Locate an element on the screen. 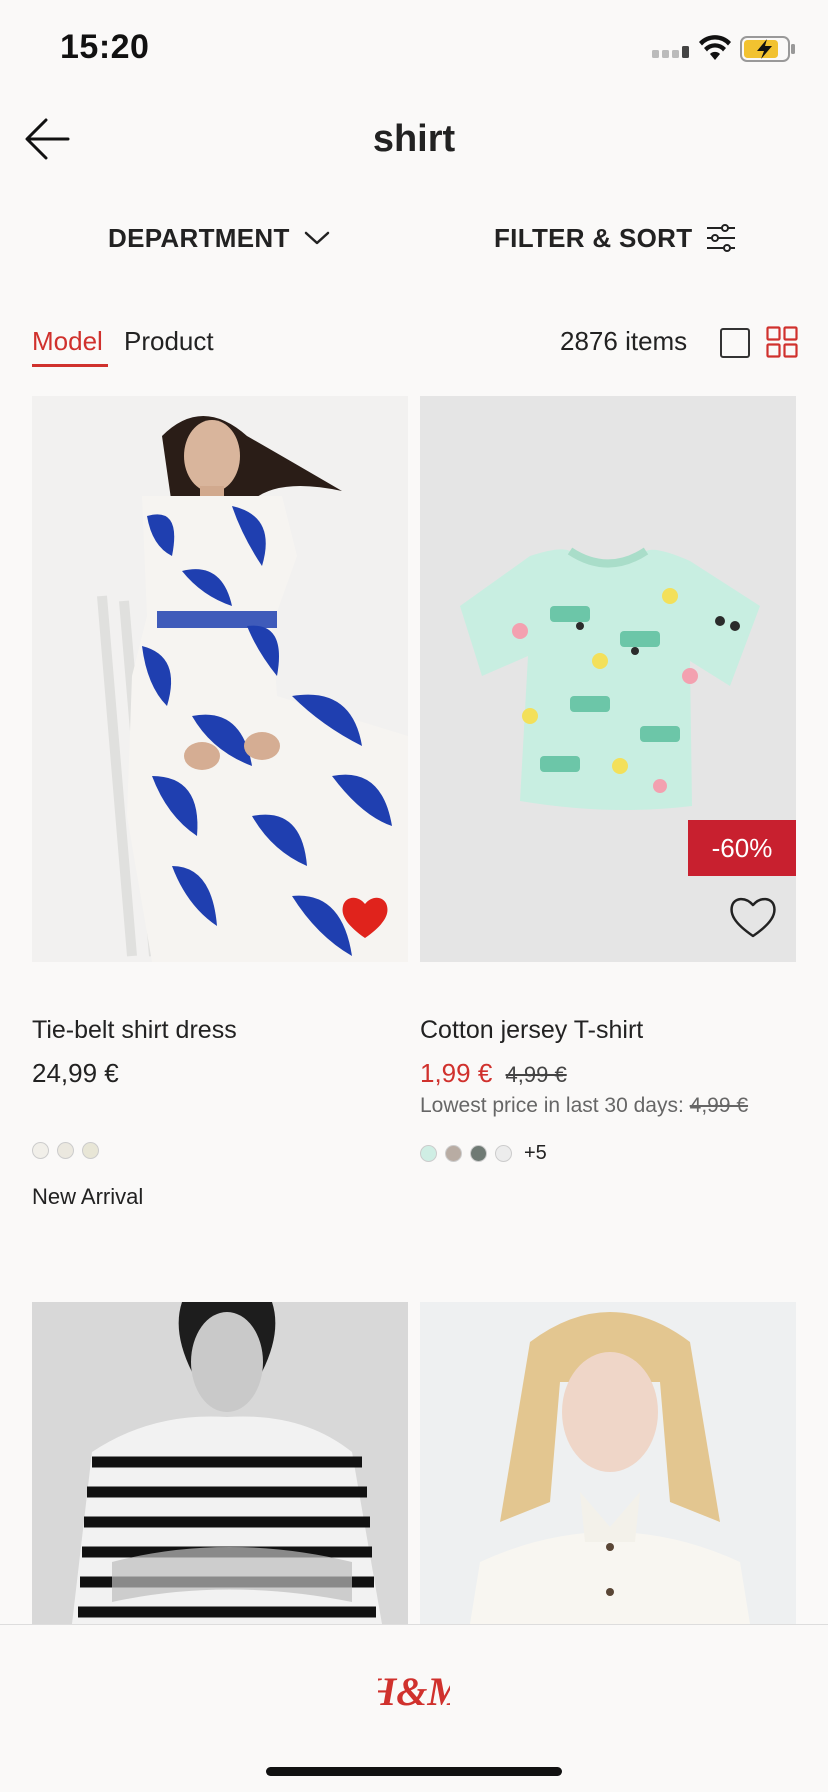 The width and height of the screenshot is (828, 1792). department-dropdown: DEPARTMENT is located at coordinates (219, 238).